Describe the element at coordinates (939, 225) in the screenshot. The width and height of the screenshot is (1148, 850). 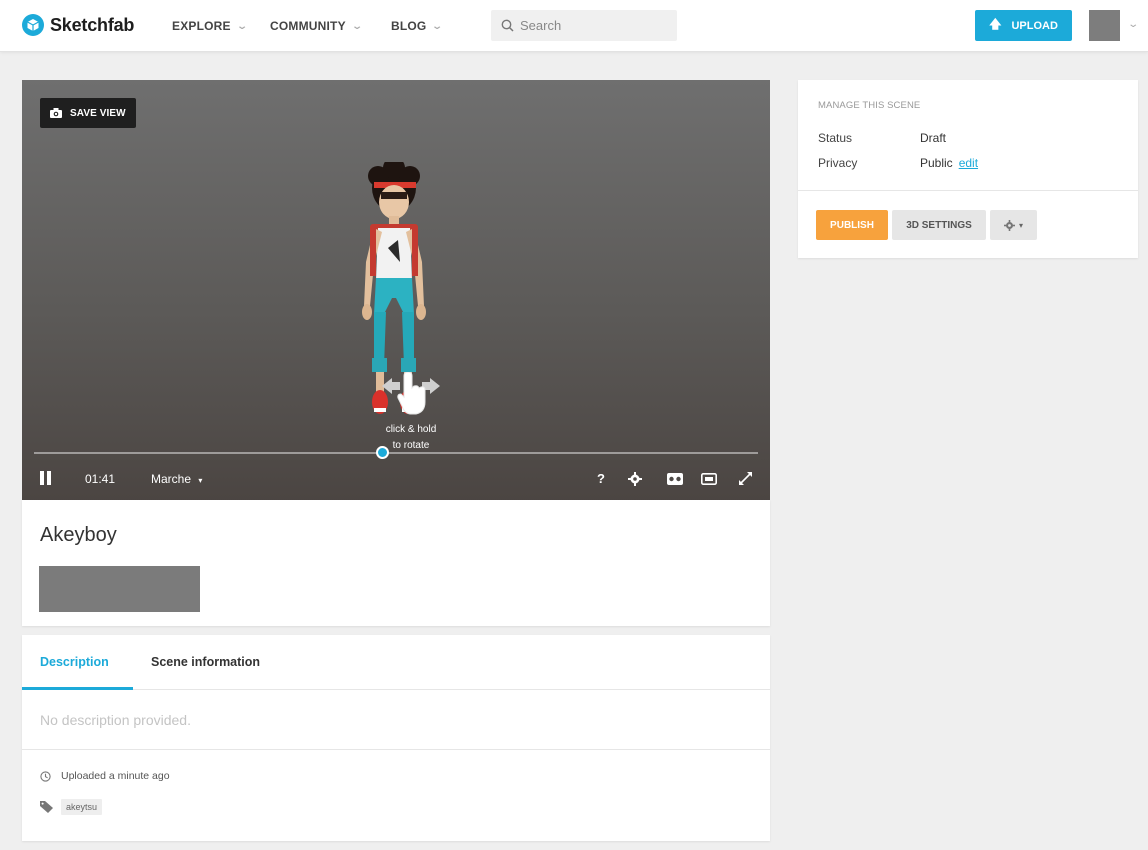
I see `3d-settings-button: 3D SETTINGS` at that location.